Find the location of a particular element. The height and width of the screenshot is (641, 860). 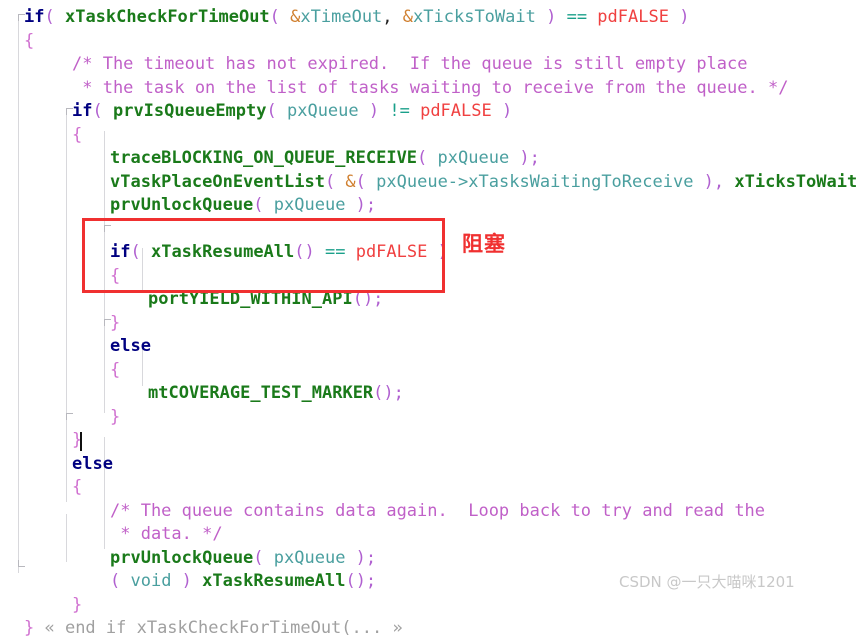

token-function-xTaskResumeAll: xTaskResumeAll is located at coordinates (274, 581).